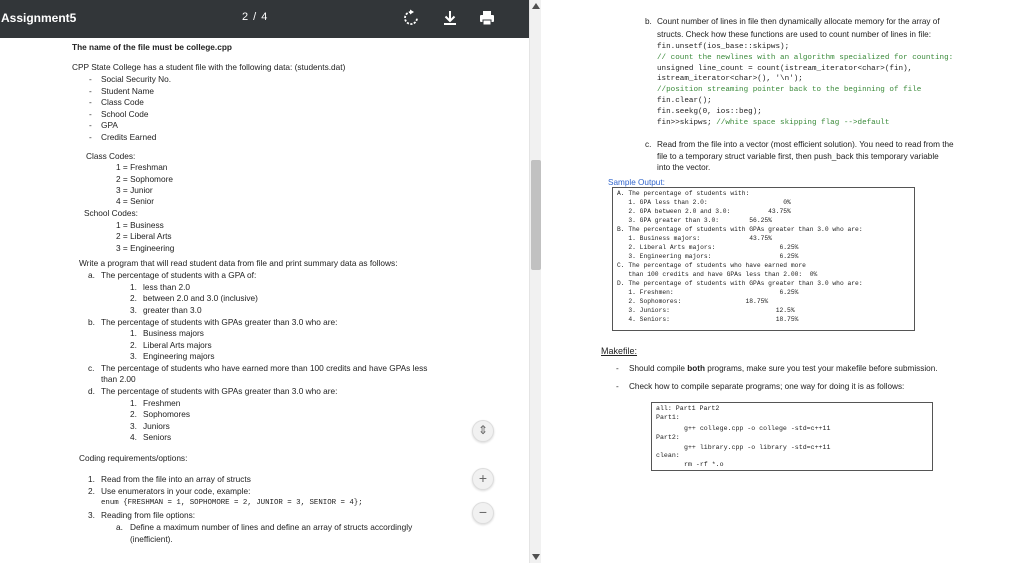 This screenshot has height=563, width=1024. What do you see at coordinates (694, 238) in the screenshot?
I see `sample-line: 1. Business majors: 43.75%` at bounding box center [694, 238].